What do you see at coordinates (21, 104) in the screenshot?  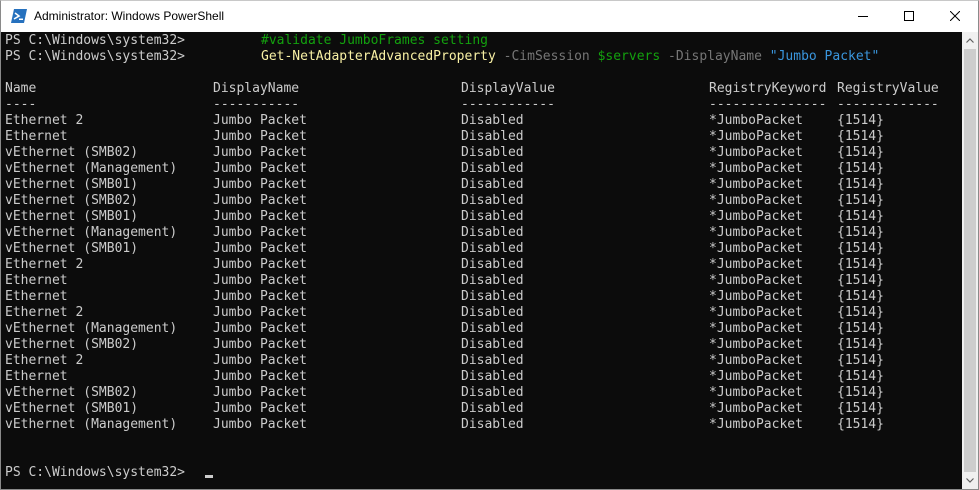 I see `underline: ----` at bounding box center [21, 104].